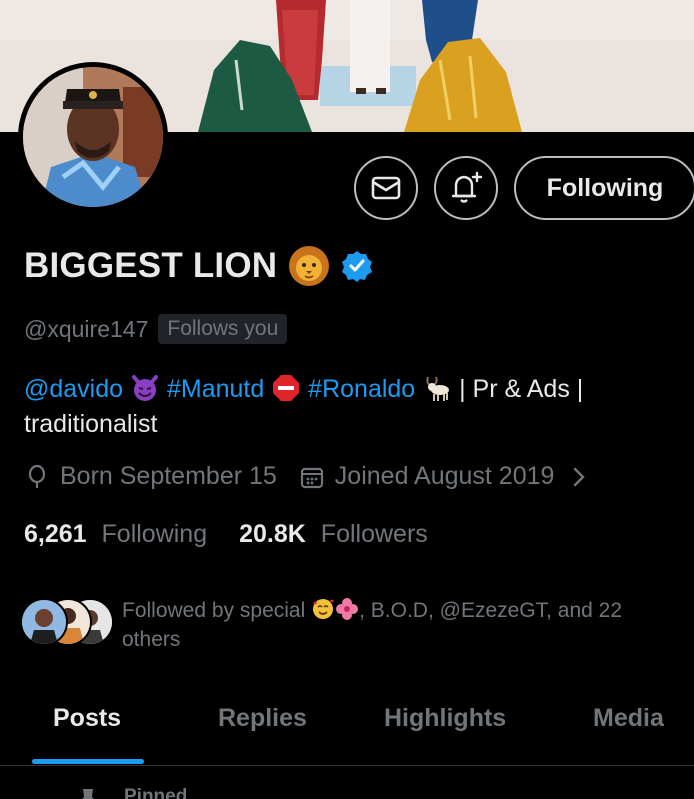  I want to click on bio-tail-text: | Pr & Ads |, so click(521, 389).